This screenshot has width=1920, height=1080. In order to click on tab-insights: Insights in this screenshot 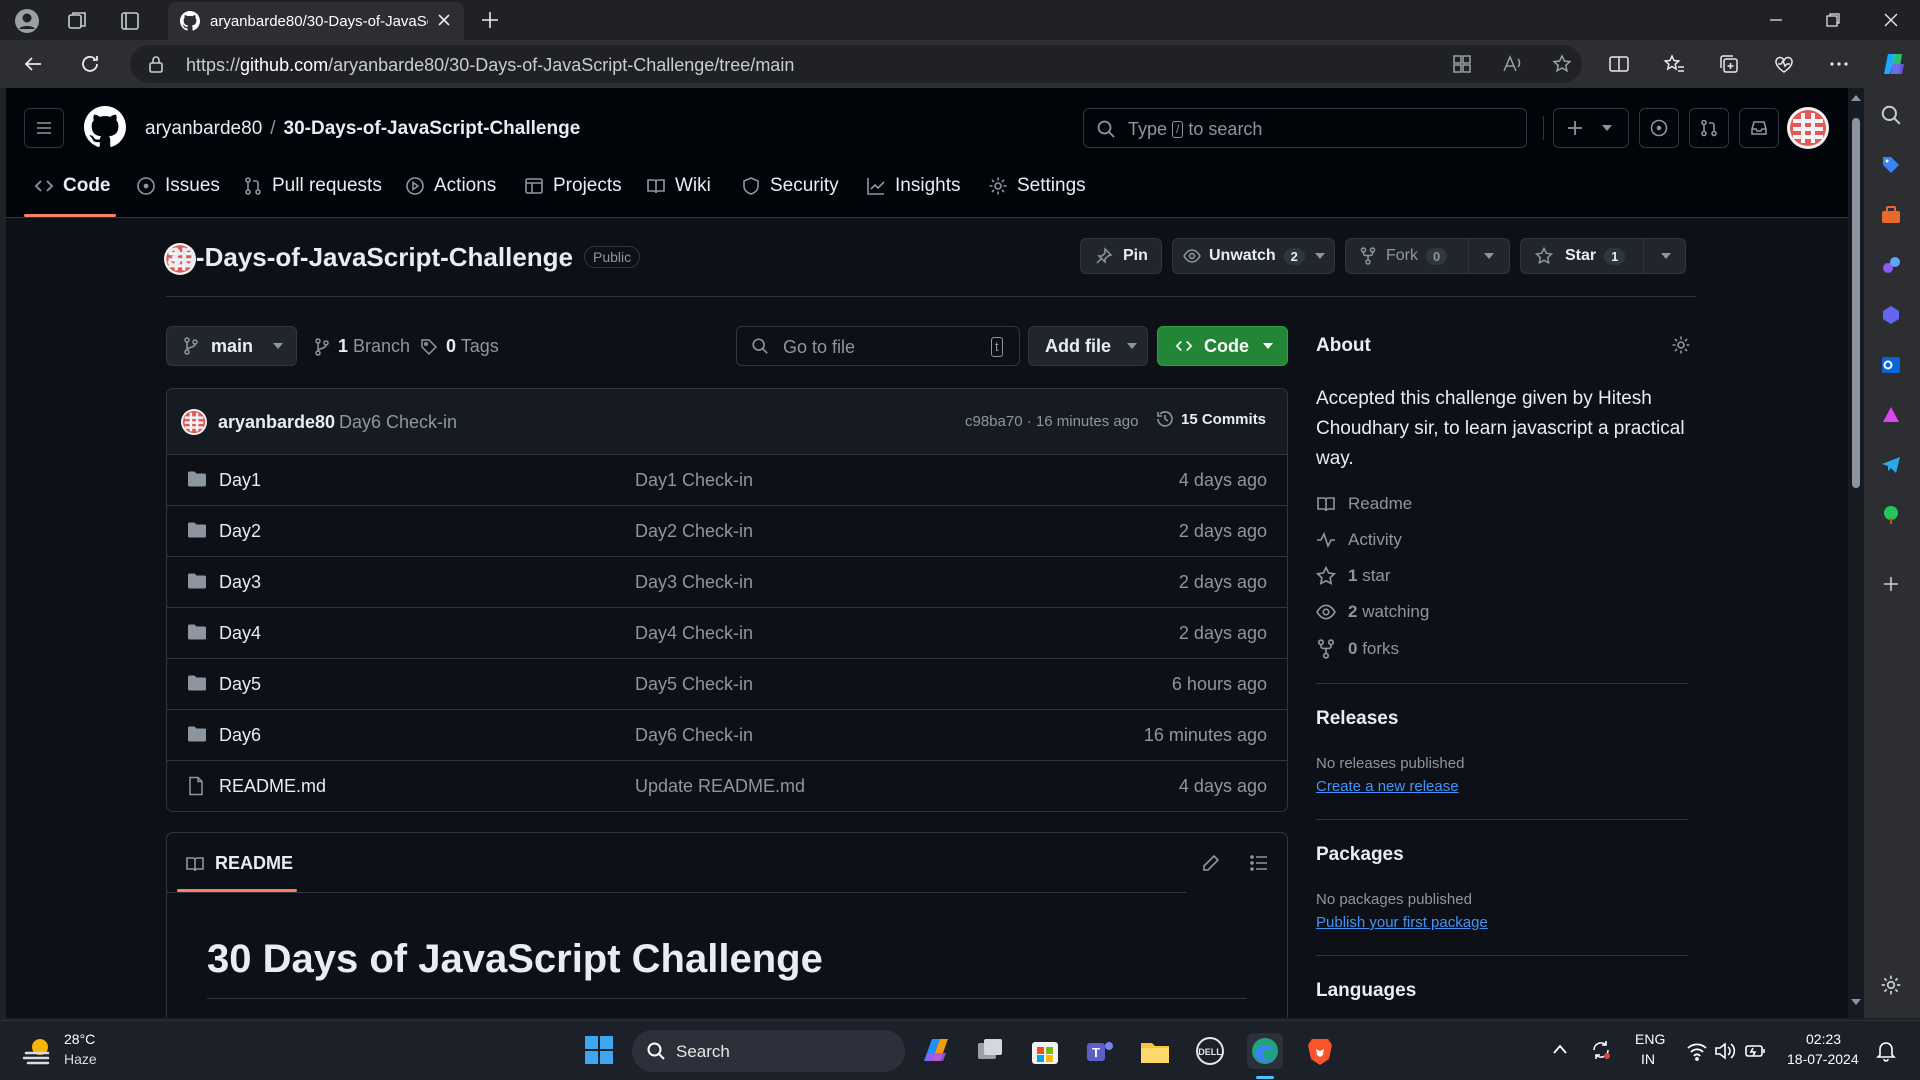, I will do `click(913, 186)`.